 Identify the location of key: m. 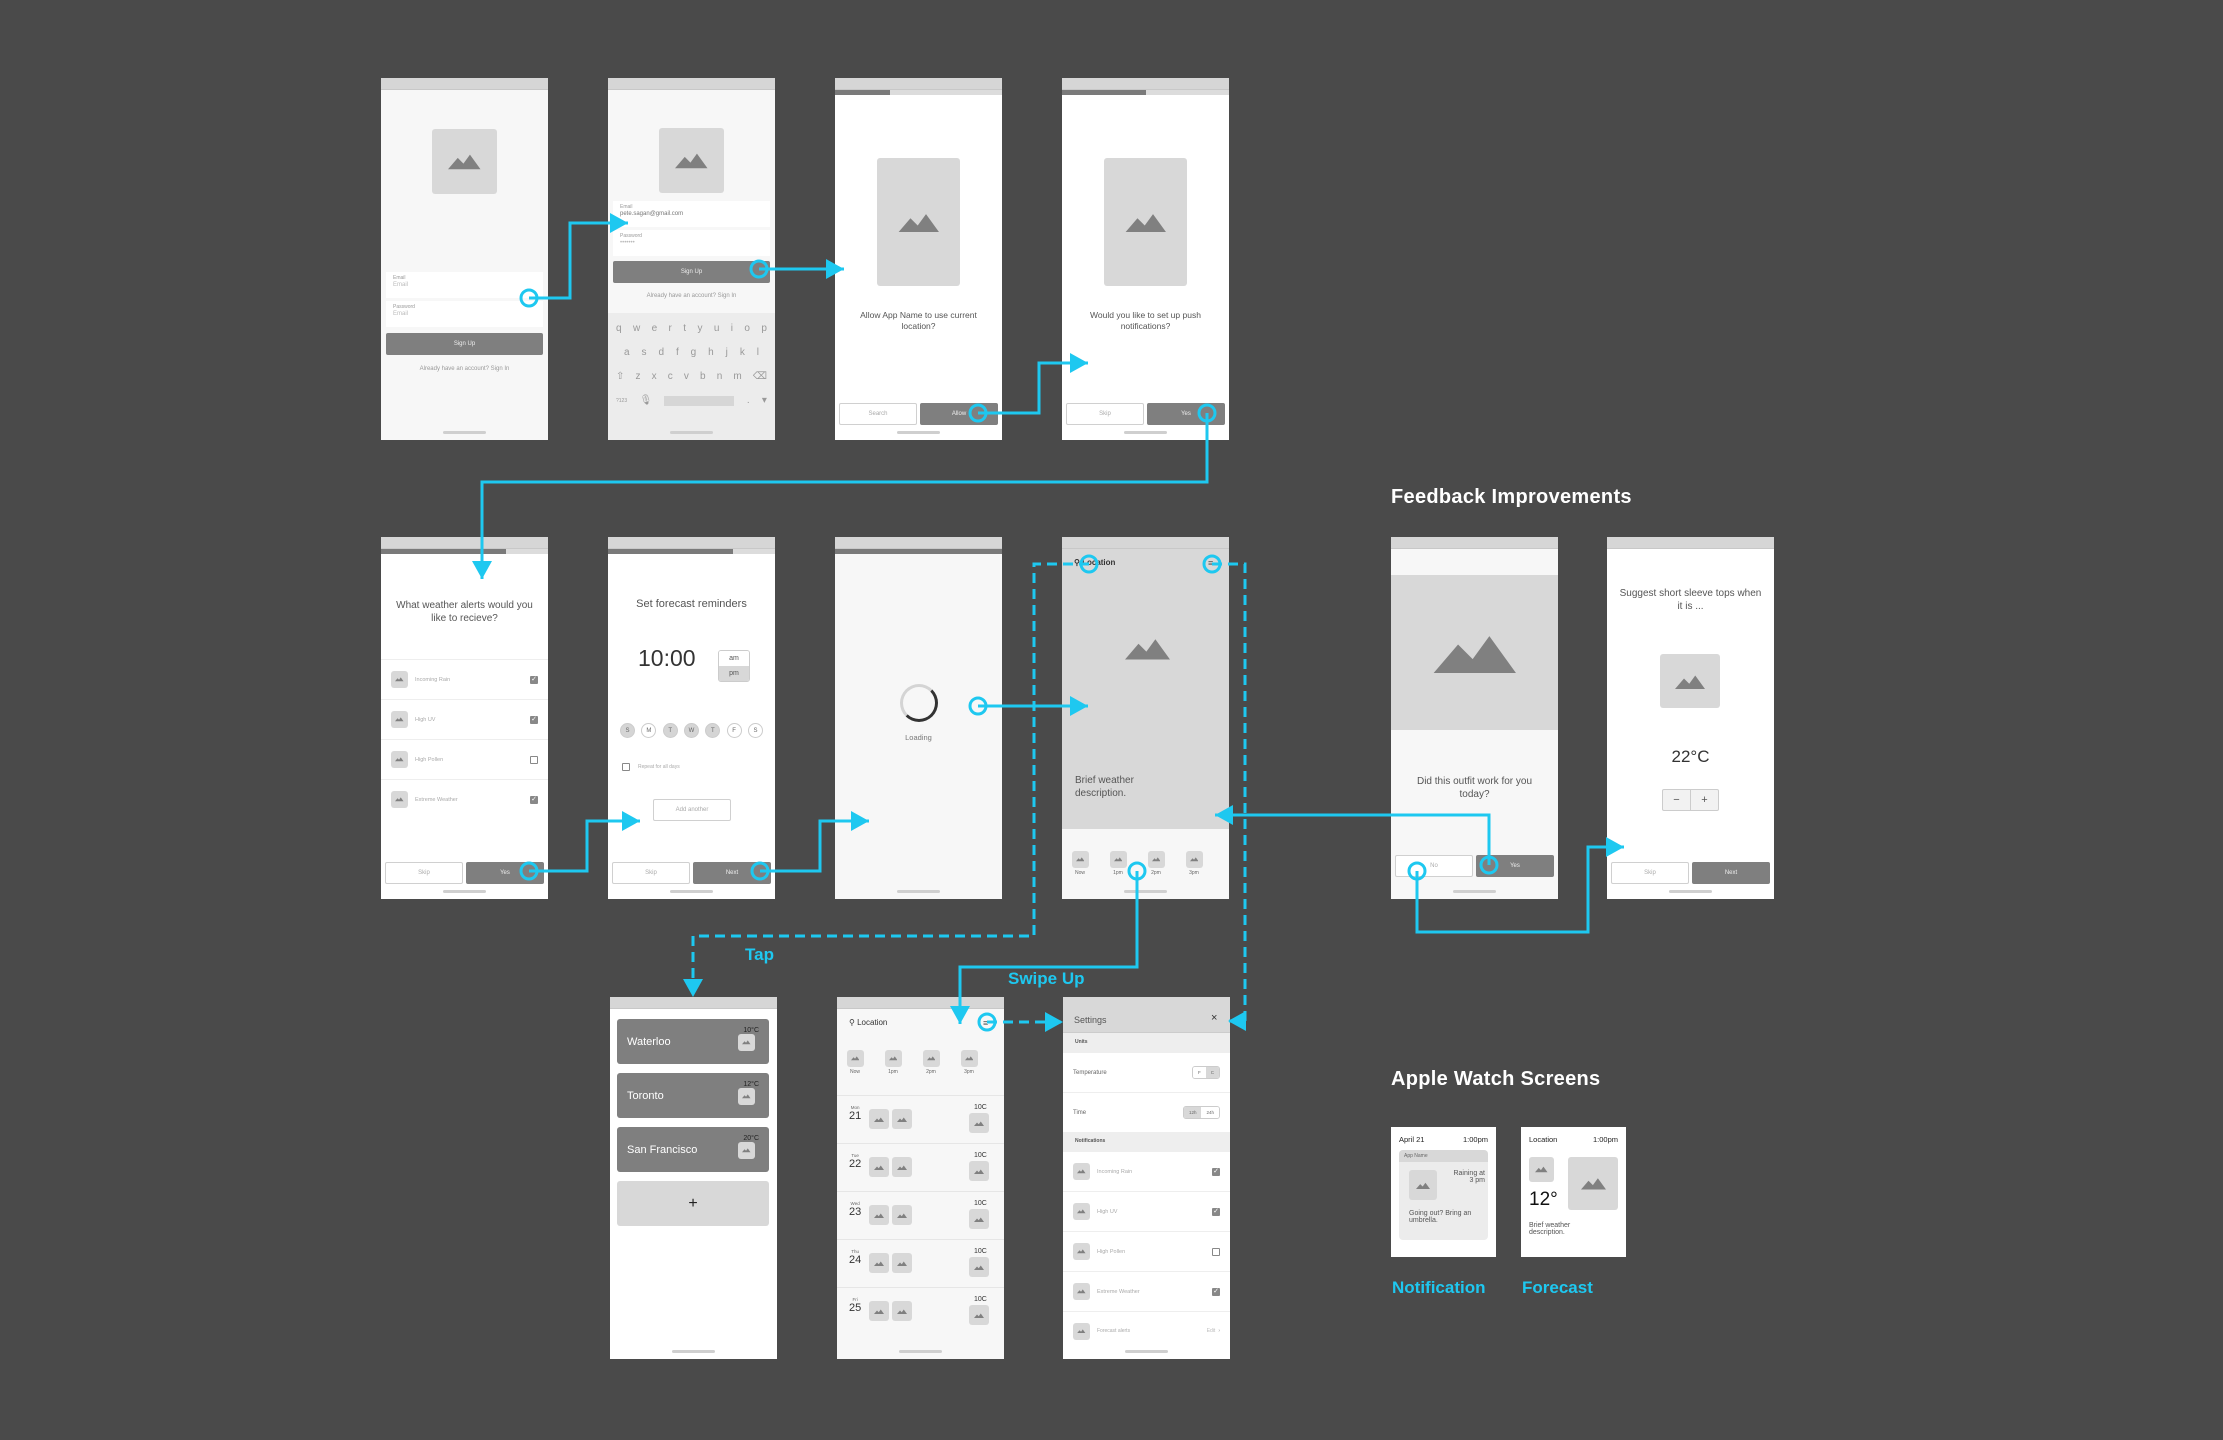
(737, 376).